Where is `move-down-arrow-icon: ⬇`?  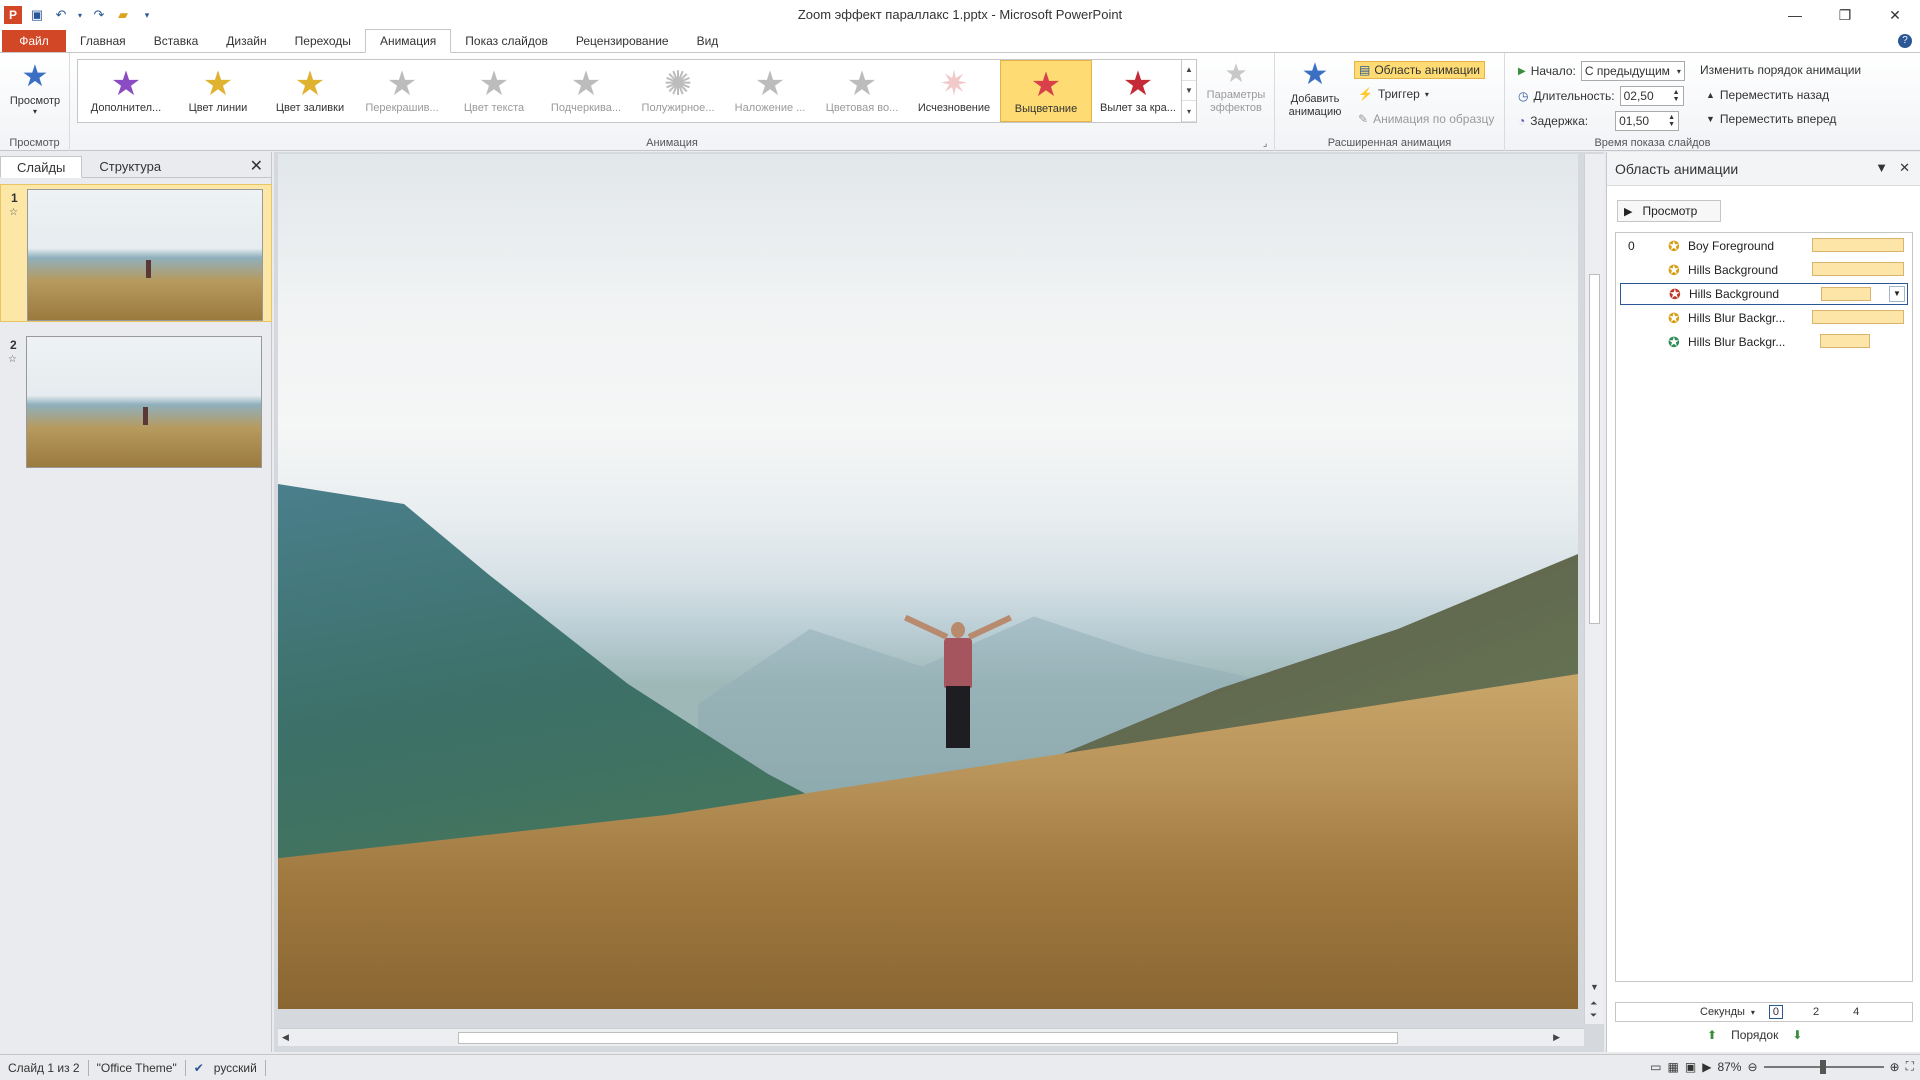 move-down-arrow-icon: ⬇ is located at coordinates (1797, 1035).